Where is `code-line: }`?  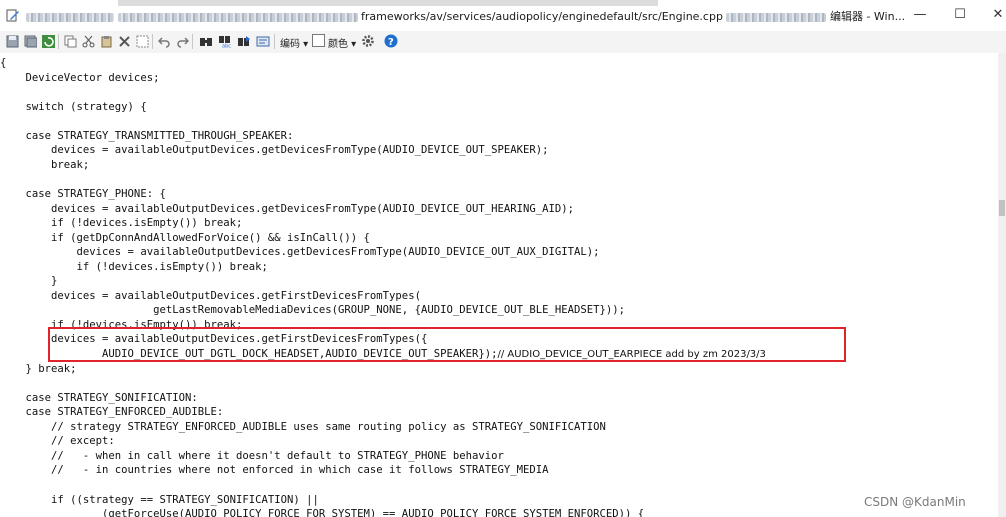
code-line: } is located at coordinates (28, 281).